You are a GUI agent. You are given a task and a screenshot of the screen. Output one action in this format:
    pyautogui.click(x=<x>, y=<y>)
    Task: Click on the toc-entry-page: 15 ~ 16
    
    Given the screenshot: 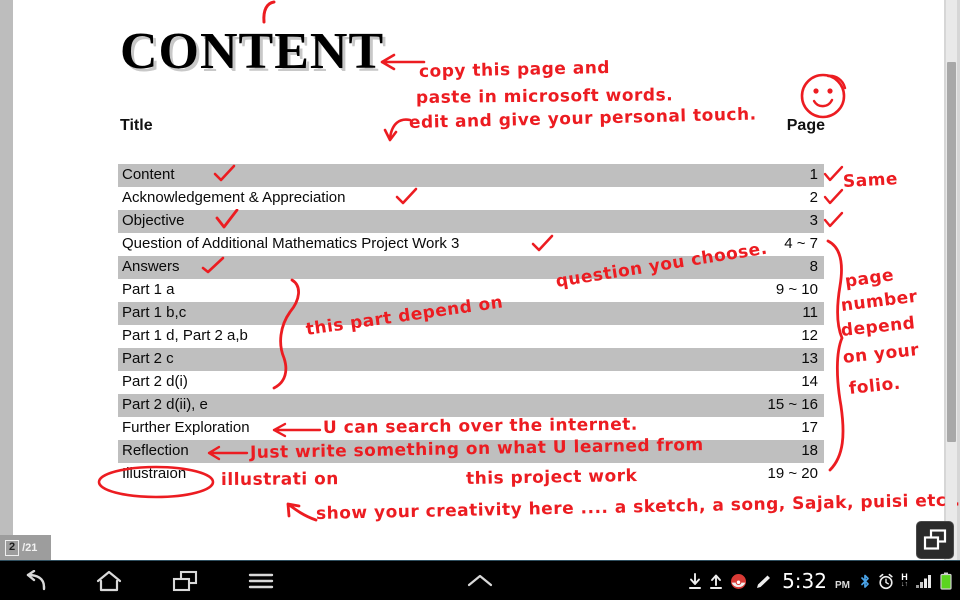 What is the action you would take?
    pyautogui.click(x=792, y=404)
    